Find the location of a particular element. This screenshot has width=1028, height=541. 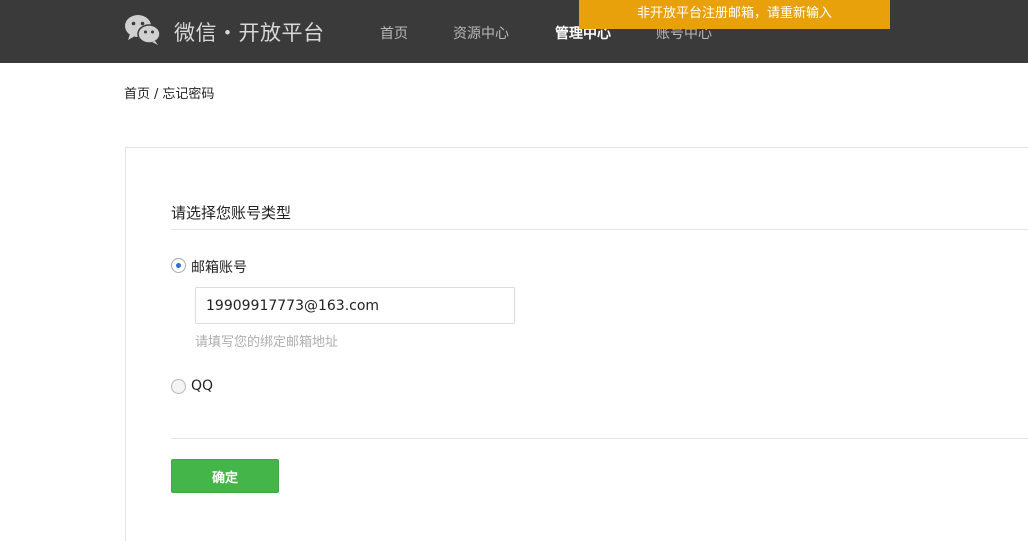

breadcrumb: 首页 / 忘记密码 is located at coordinates (169, 92).